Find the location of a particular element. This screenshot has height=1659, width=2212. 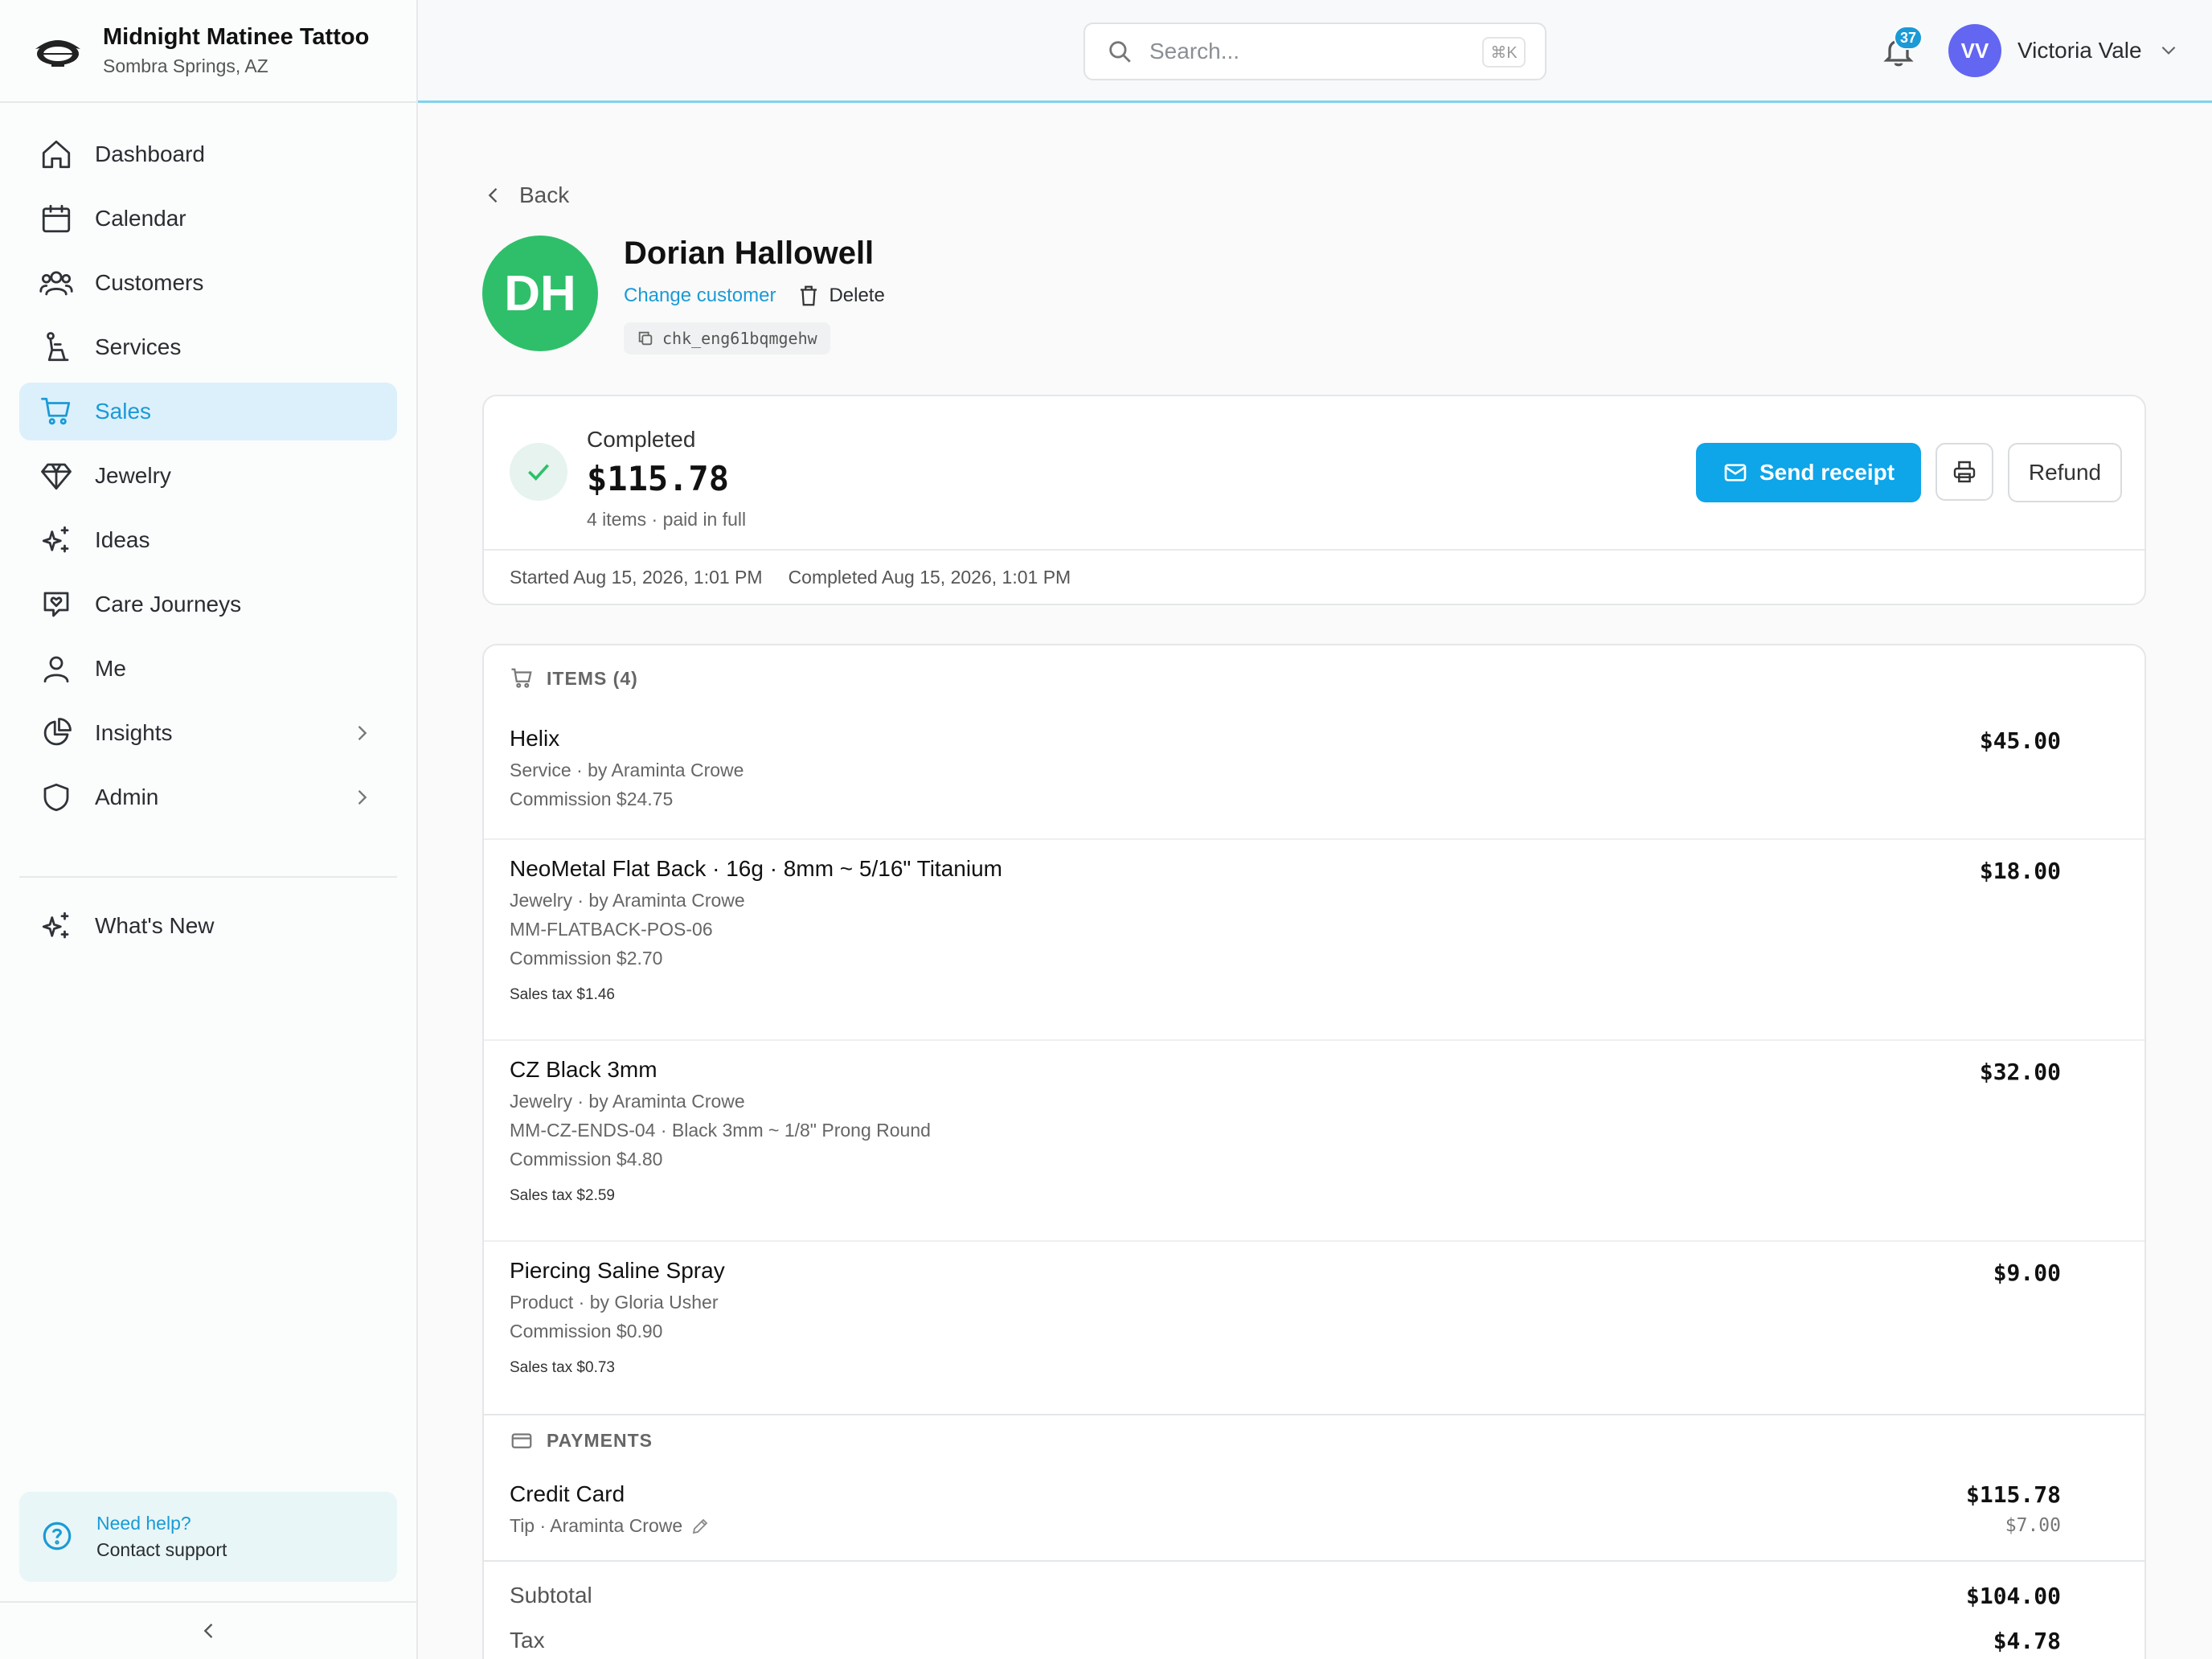

sidebar-item-care-journeys: Care Journeys is located at coordinates (208, 604).